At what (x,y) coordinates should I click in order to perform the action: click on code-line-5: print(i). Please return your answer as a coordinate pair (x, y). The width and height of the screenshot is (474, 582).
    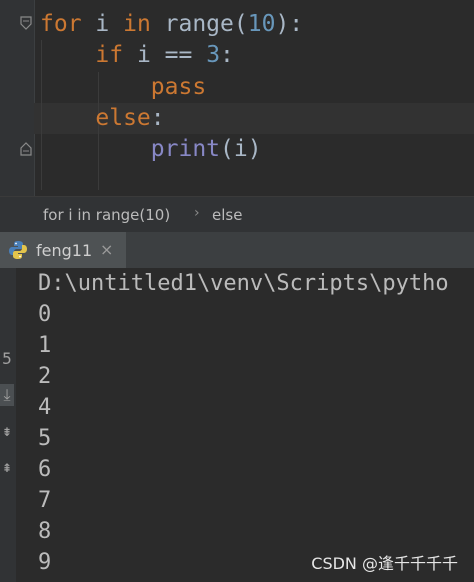
    Looking at the image, I should click on (151, 149).